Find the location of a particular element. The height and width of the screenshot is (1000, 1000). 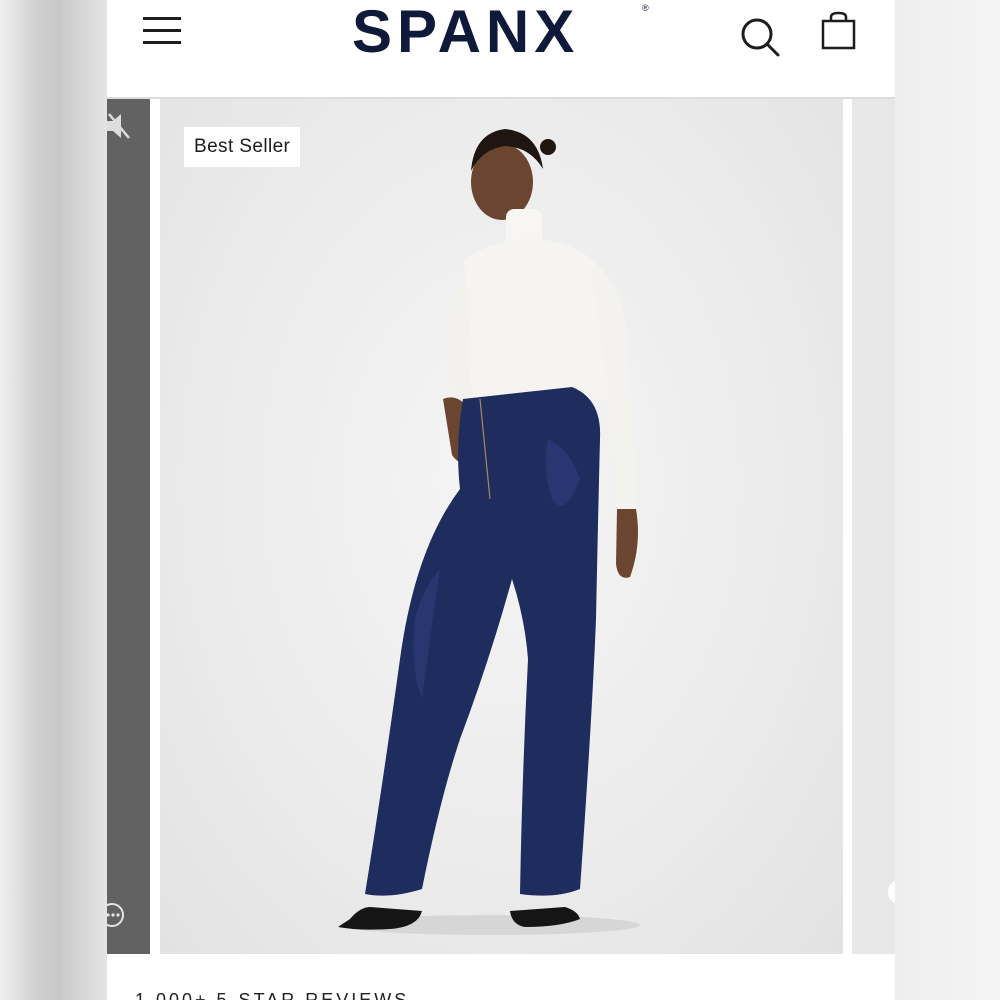

search-button is located at coordinates (760, 37).